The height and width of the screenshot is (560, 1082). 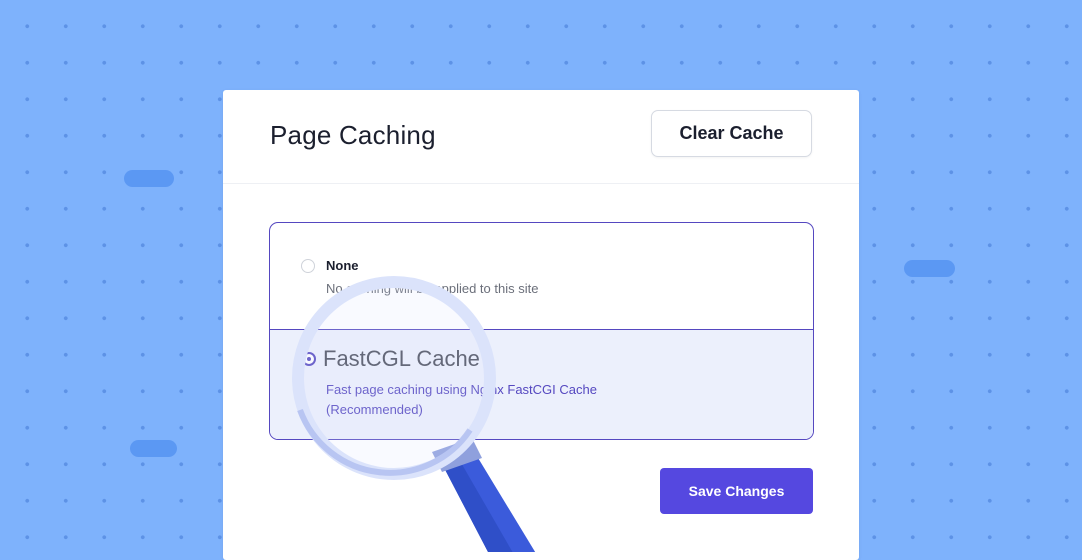 I want to click on clear-cache-button: Clear Cache, so click(x=731, y=133).